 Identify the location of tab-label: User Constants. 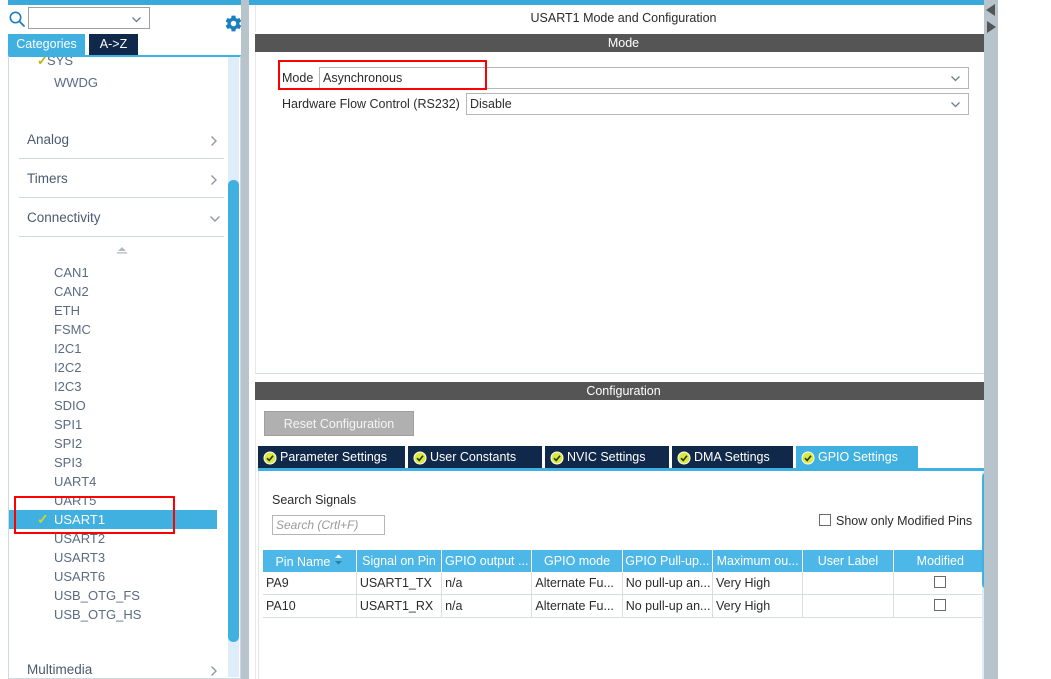
(473, 457).